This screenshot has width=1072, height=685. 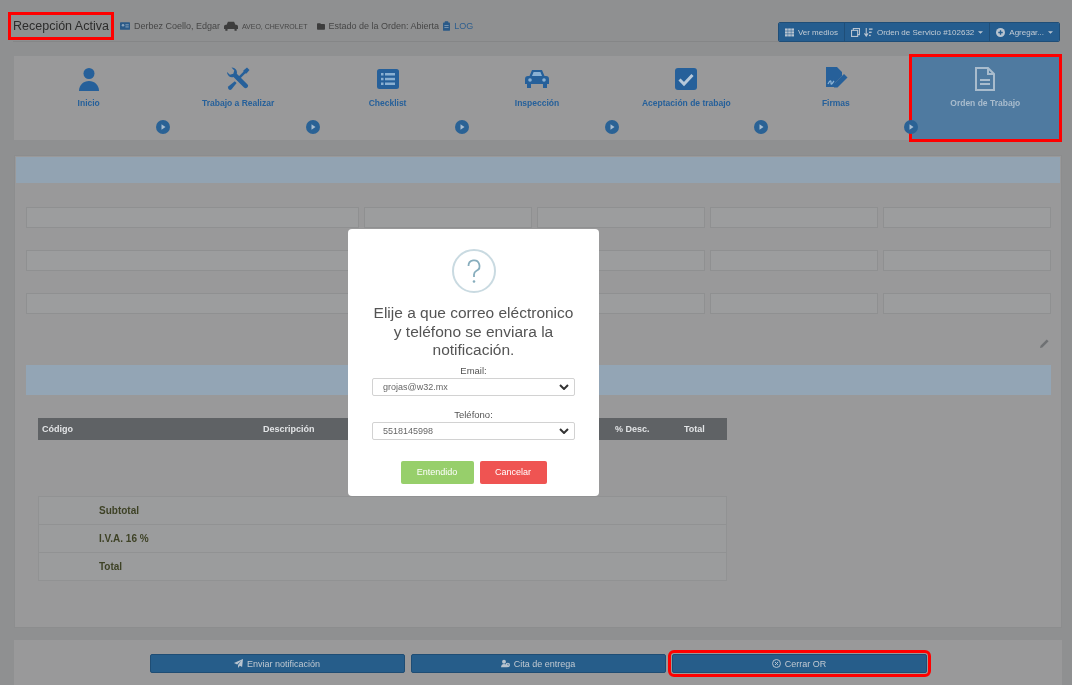 I want to click on field-label: Teléfono:, so click(x=473, y=414).